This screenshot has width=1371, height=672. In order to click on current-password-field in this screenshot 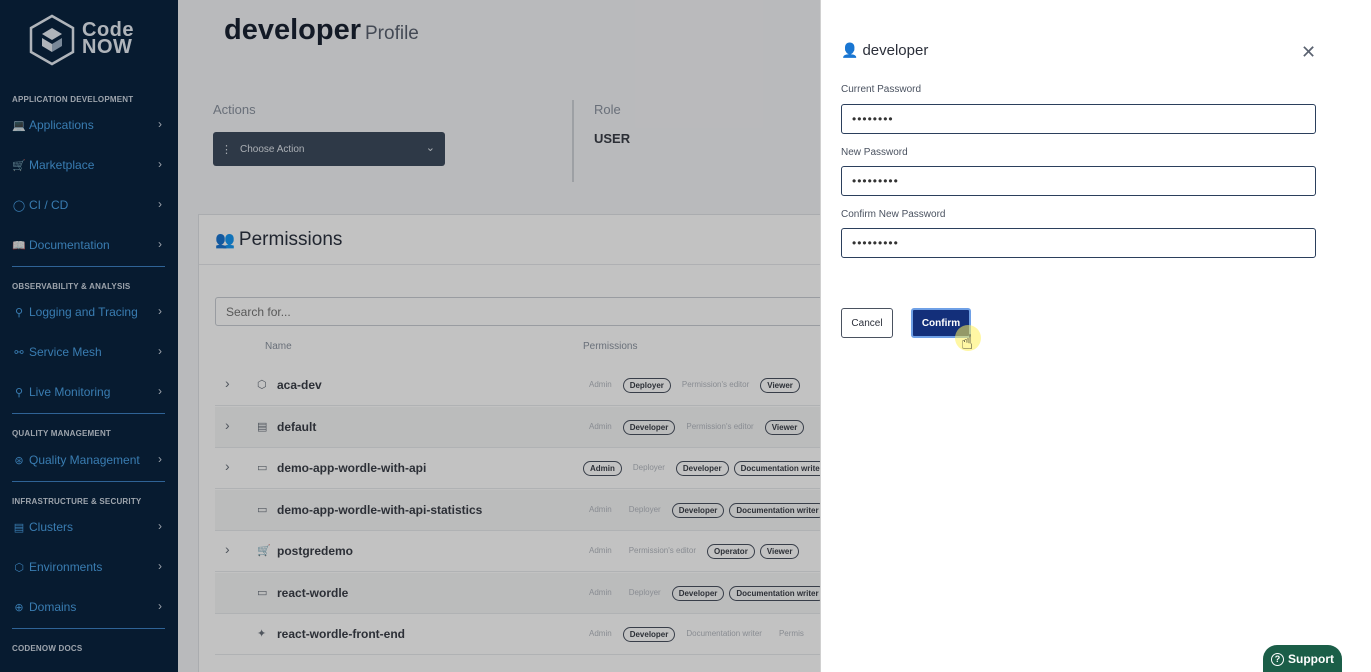, I will do `click(1078, 119)`.